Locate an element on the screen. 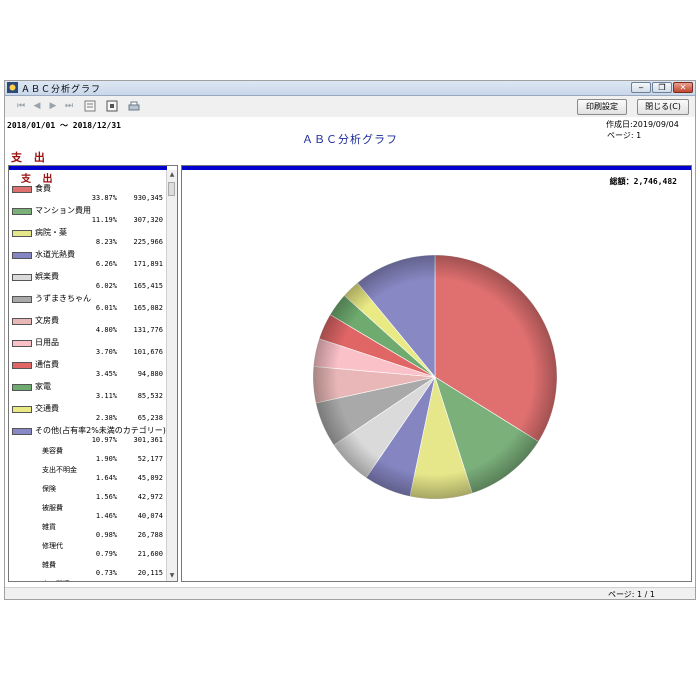 The image size is (700, 679). list-item: 文房費 4.80% 131,776 is located at coordinates (88, 325).